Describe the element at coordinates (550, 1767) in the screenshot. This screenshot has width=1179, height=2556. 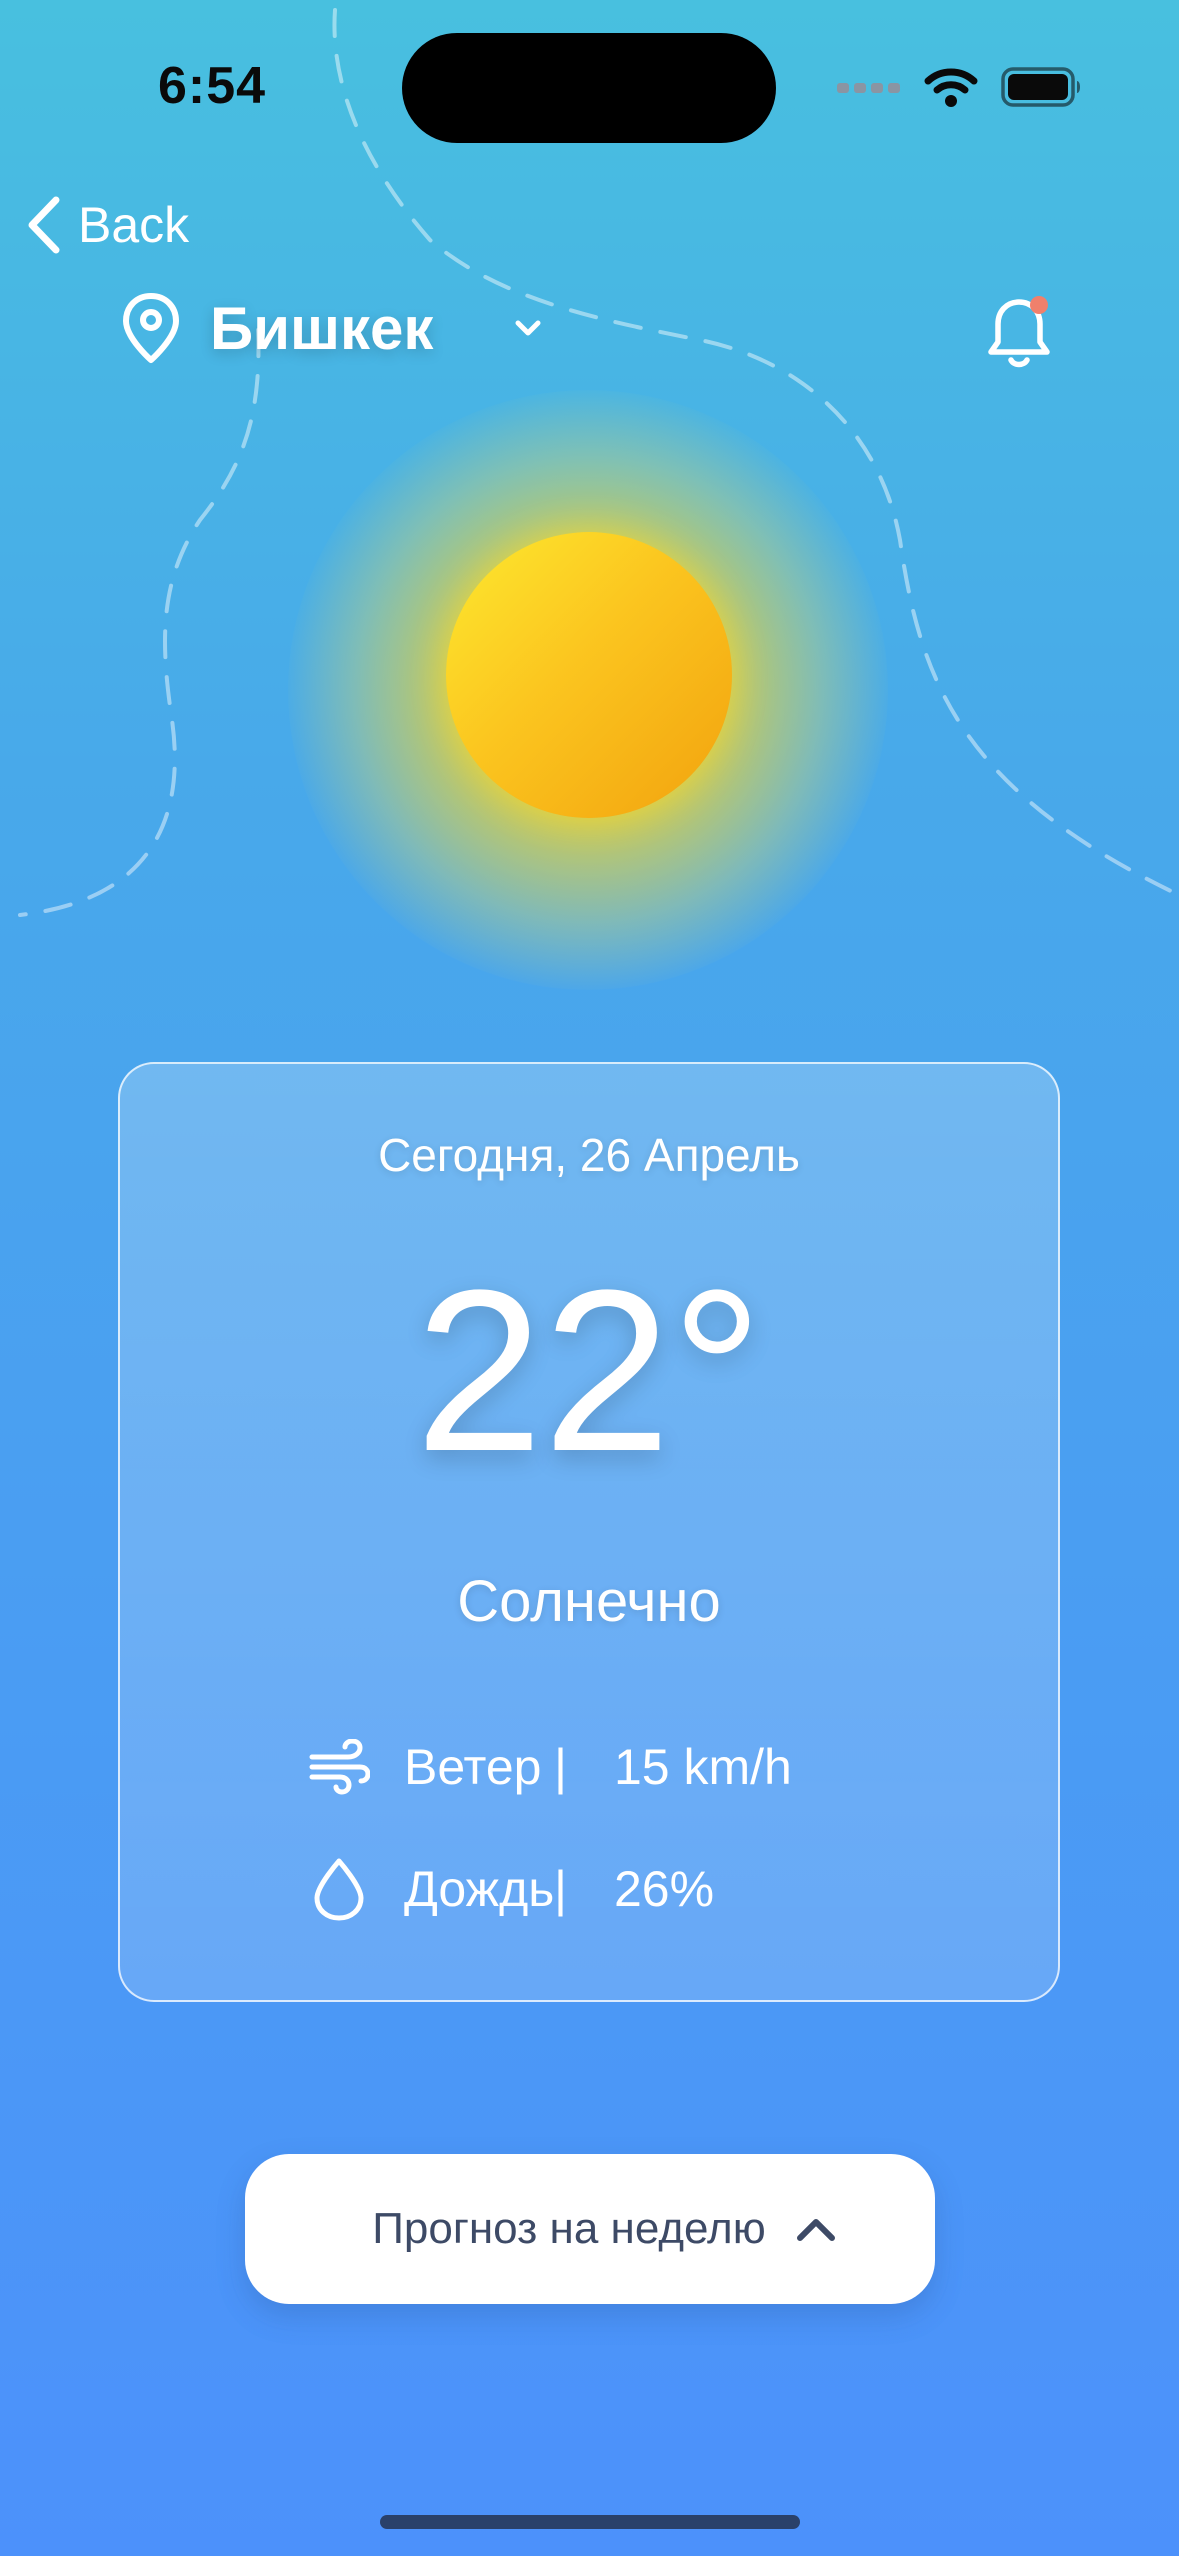
I see `wind-row: Ветер | 15 km/h` at that location.